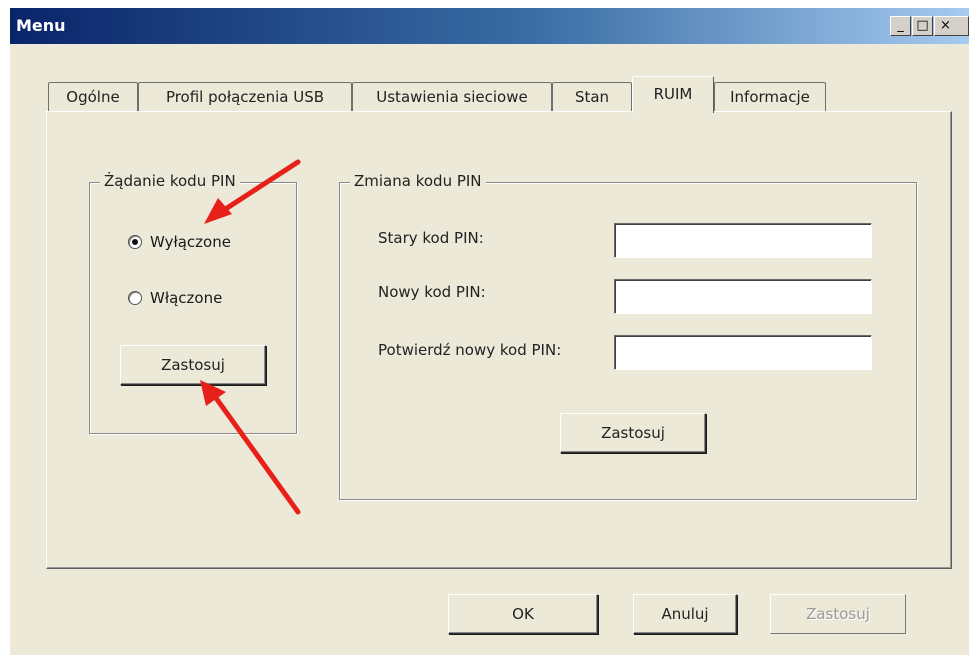  What do you see at coordinates (673, 94) in the screenshot?
I see `tab-ruim: RUIM` at bounding box center [673, 94].